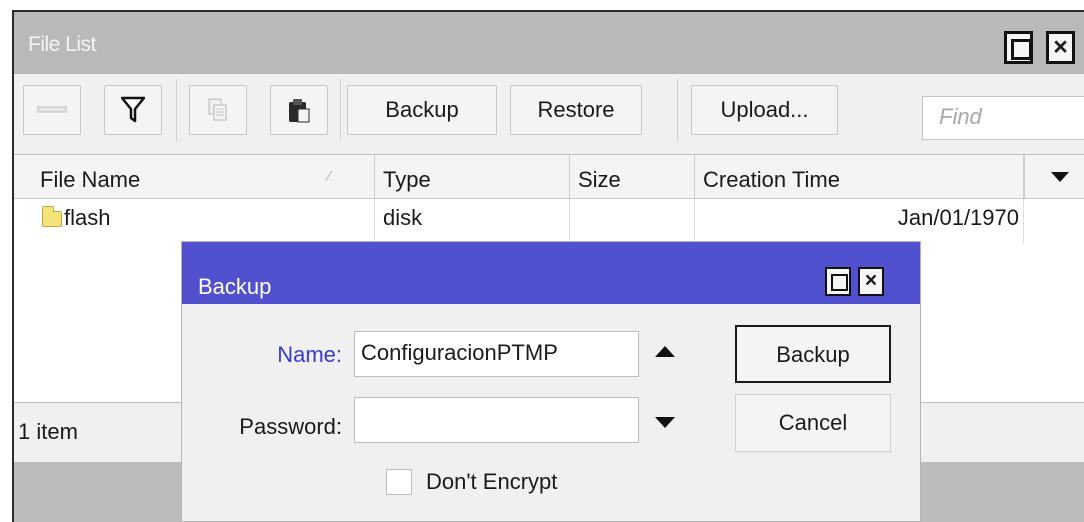 This screenshot has width=1084, height=522. Describe the element at coordinates (665, 422) in the screenshot. I see `expand-arrow-icon` at that location.